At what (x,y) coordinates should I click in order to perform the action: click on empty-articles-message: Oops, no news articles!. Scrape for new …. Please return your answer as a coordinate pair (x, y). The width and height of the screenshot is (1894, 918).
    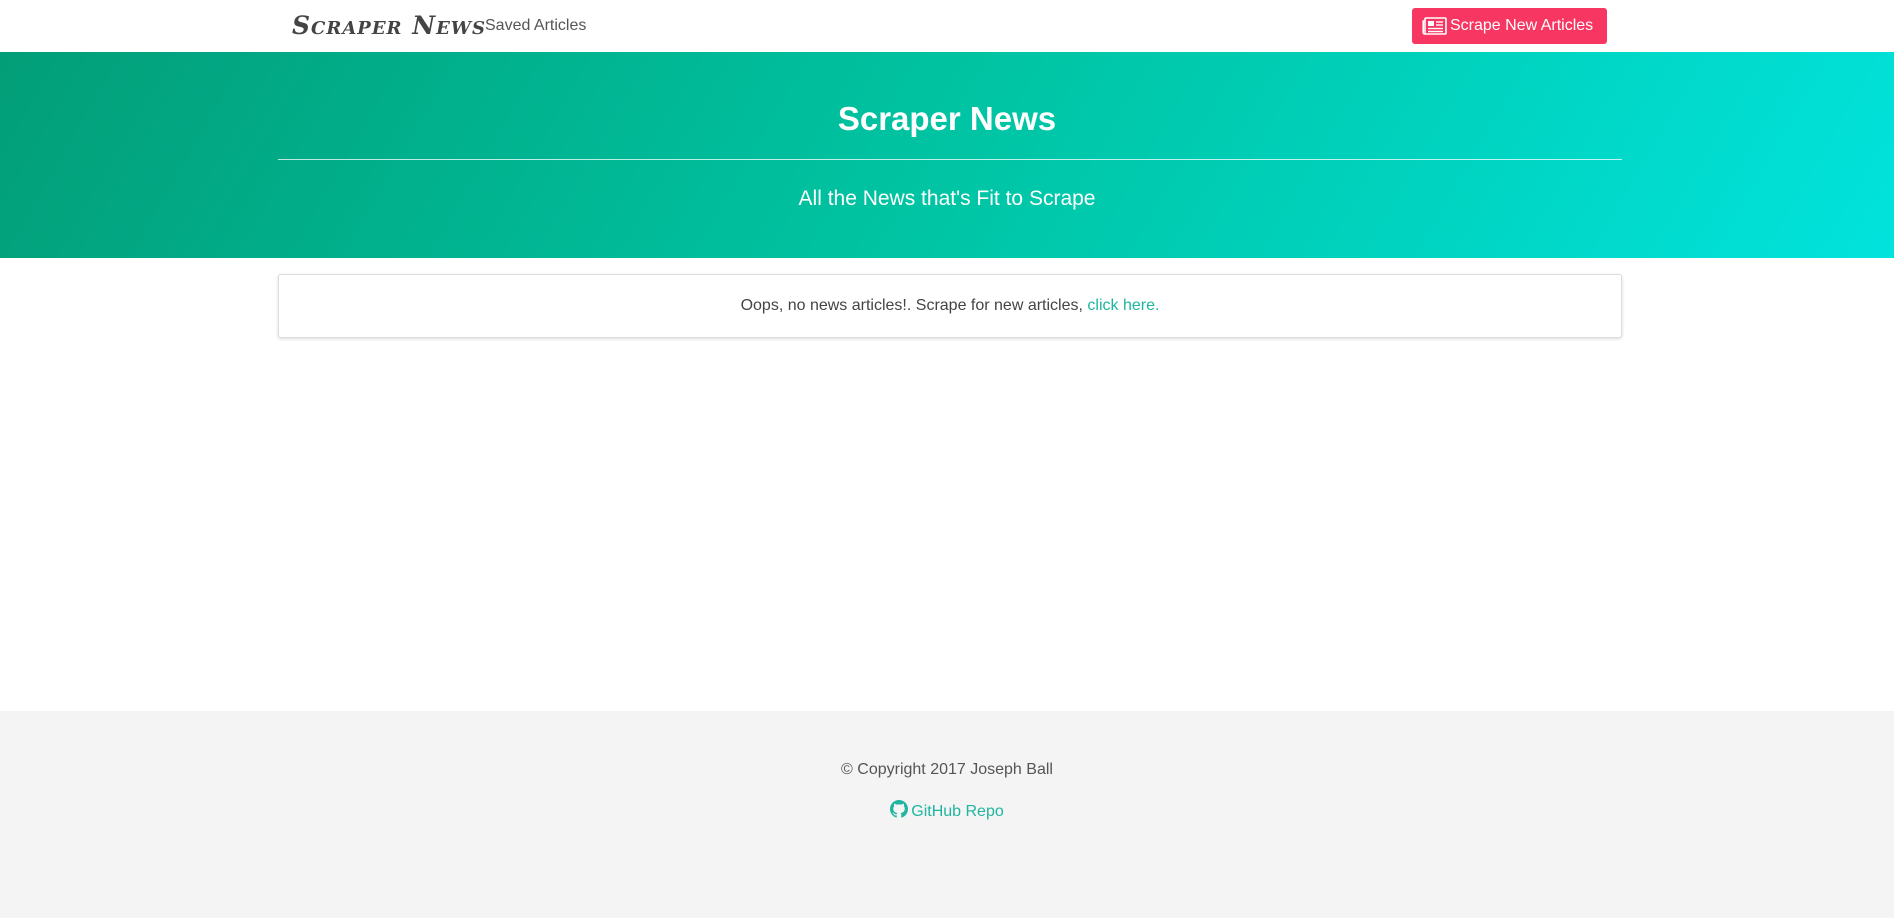
    Looking at the image, I should click on (914, 305).